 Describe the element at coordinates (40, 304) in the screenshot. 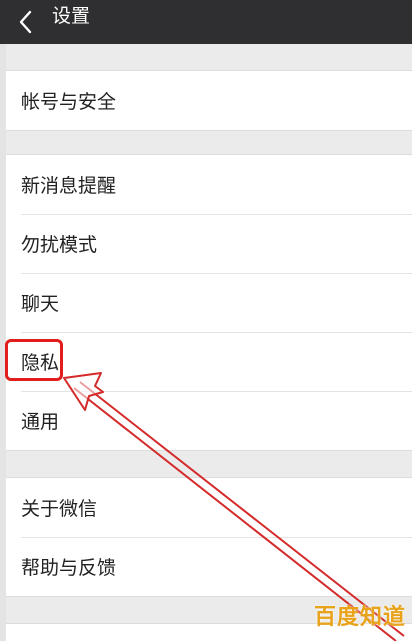

I see `settings-item-label: 聊天` at that location.